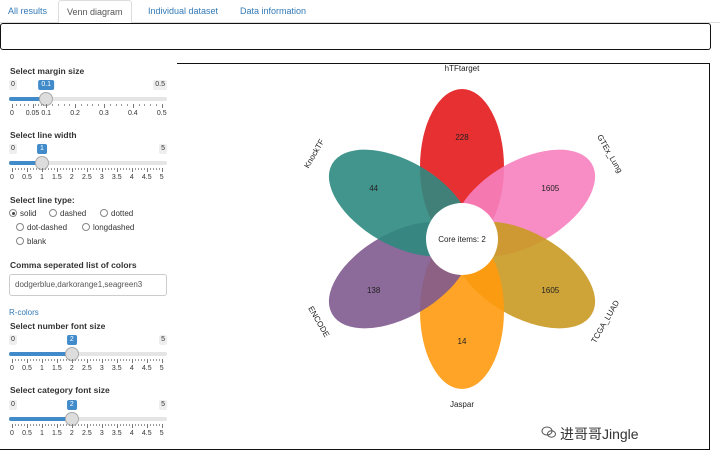 The height and width of the screenshot is (469, 720). What do you see at coordinates (95, 12) in the screenshot?
I see `tab-venn-diagram: Venn diagram` at bounding box center [95, 12].